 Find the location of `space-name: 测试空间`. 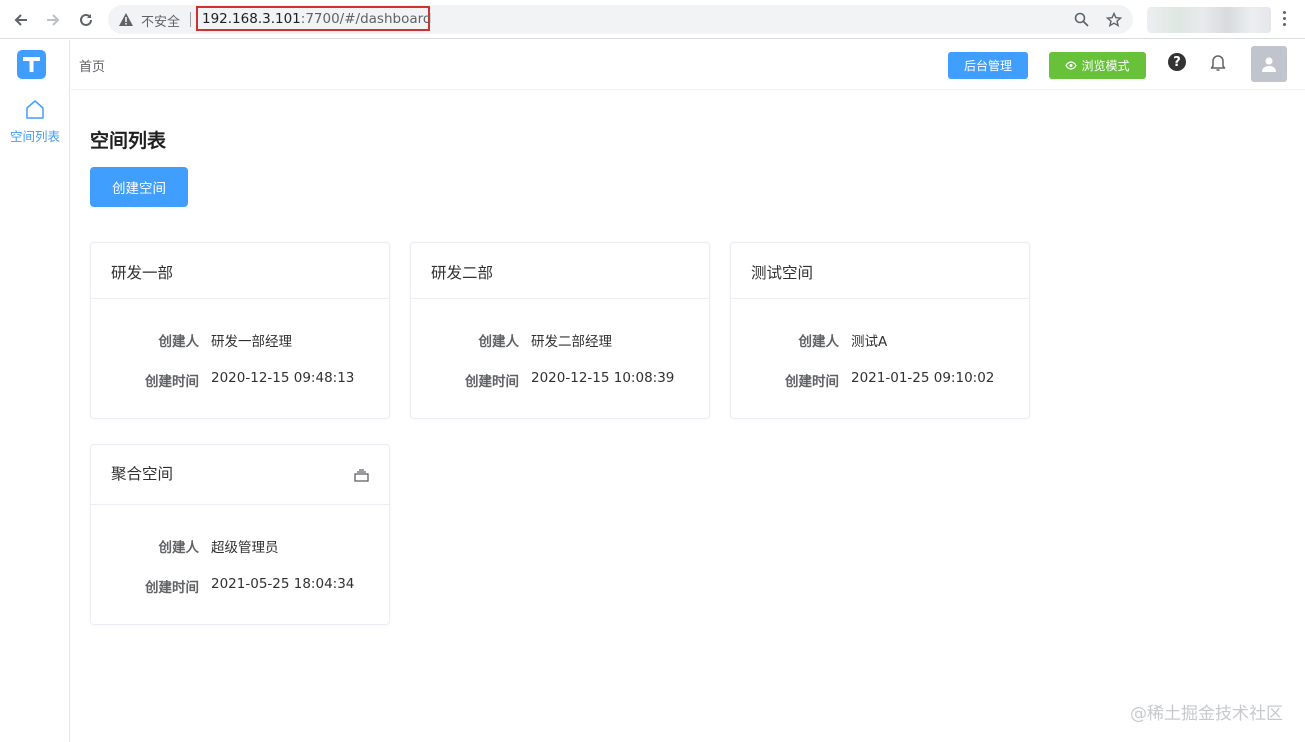

space-name: 测试空间 is located at coordinates (782, 272).